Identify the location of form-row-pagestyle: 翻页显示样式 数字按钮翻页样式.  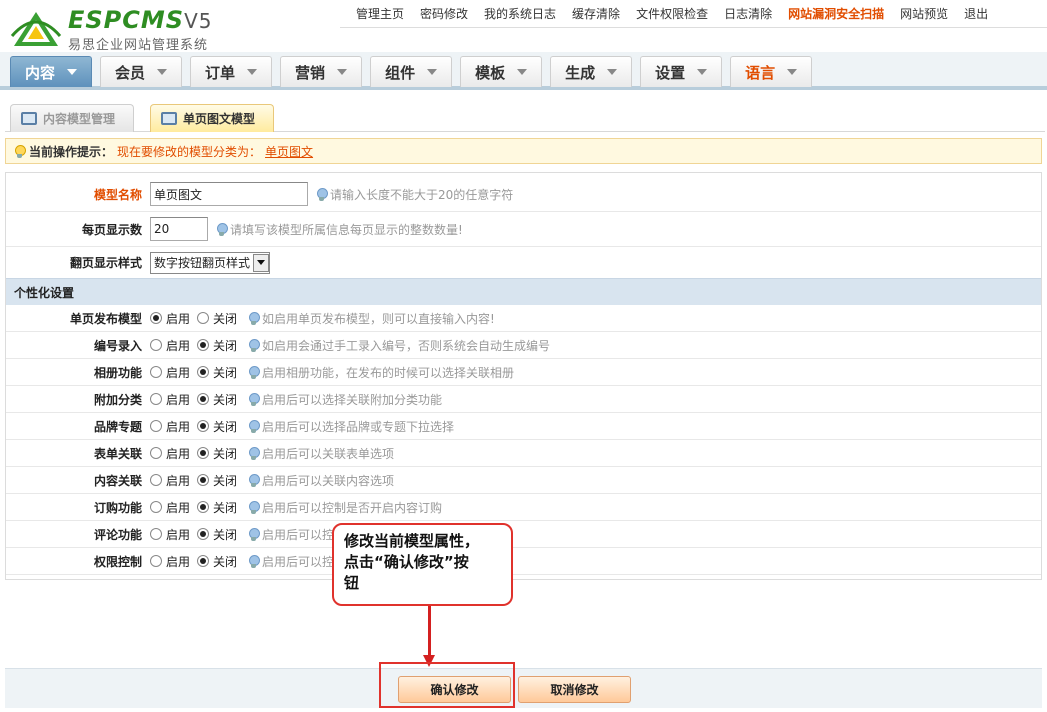
(523, 262).